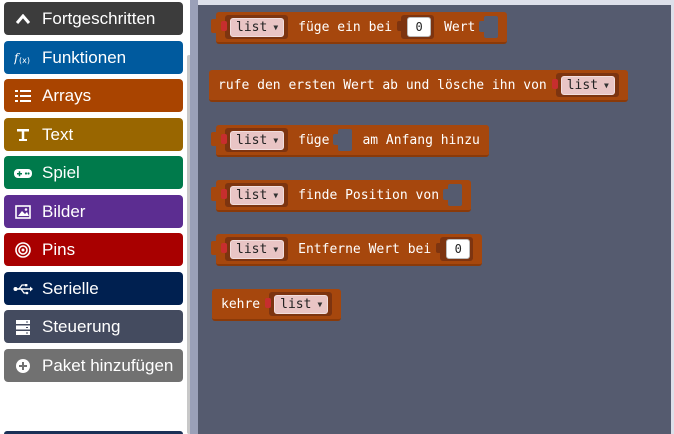 Image resolution: width=674 pixels, height=434 pixels. What do you see at coordinates (23, 18) in the screenshot?
I see `chevron-up-icon` at bounding box center [23, 18].